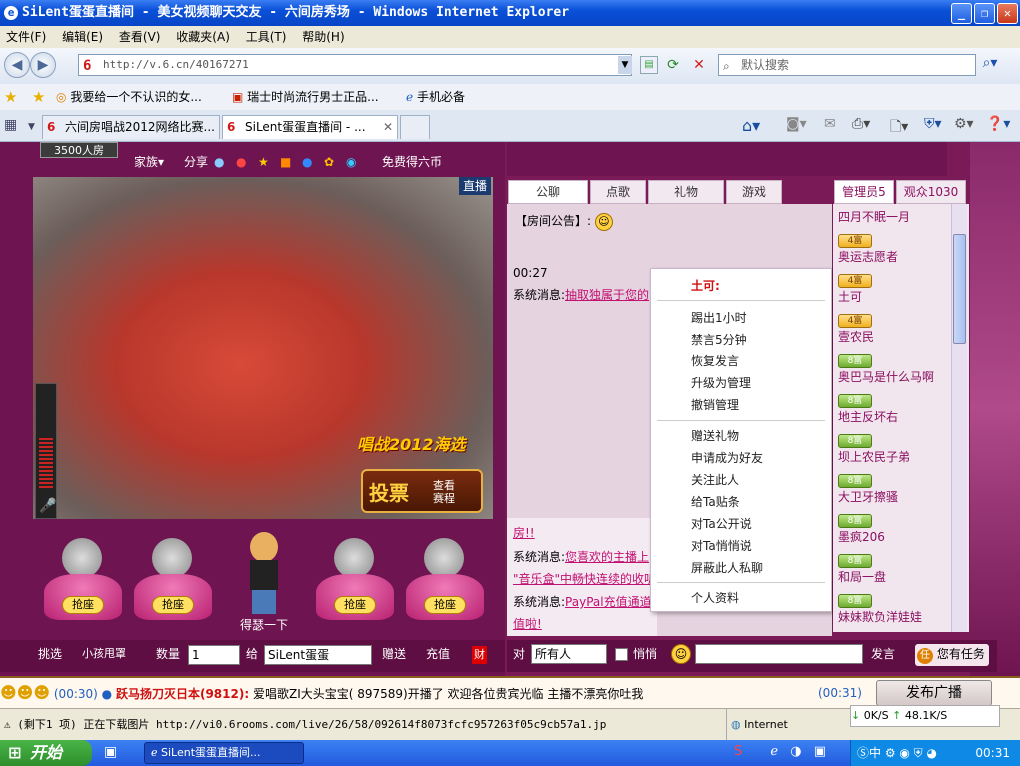  I want to click on search-icon: ⌕▾, so click(990, 65).